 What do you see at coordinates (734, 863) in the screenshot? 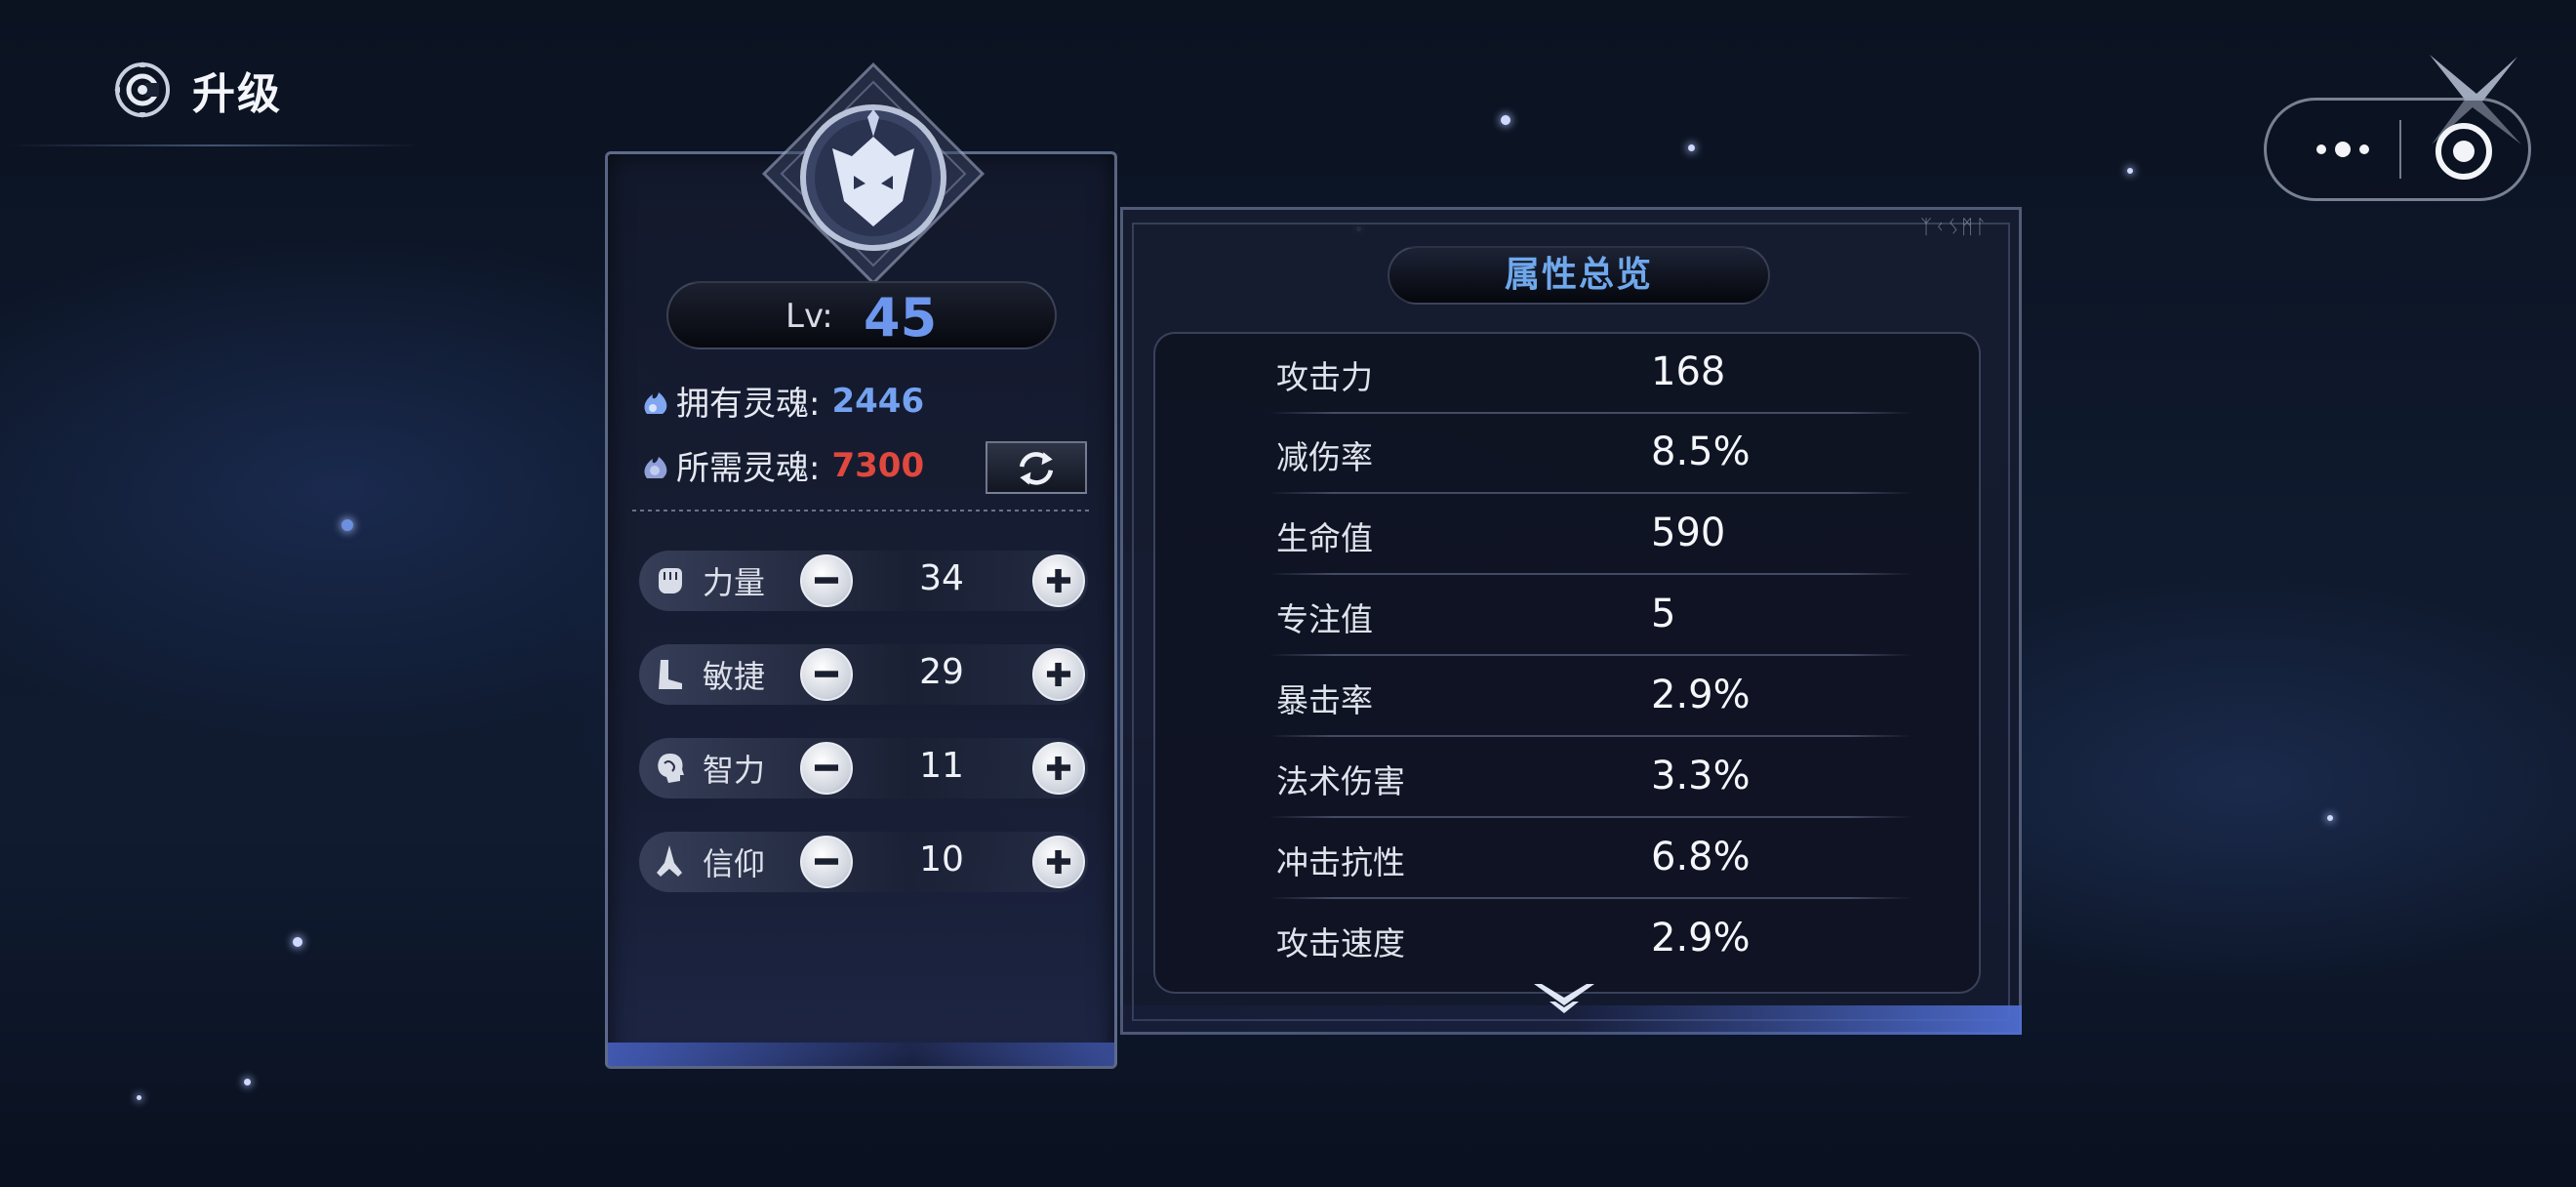
I see `attribute-label: 信仰` at bounding box center [734, 863].